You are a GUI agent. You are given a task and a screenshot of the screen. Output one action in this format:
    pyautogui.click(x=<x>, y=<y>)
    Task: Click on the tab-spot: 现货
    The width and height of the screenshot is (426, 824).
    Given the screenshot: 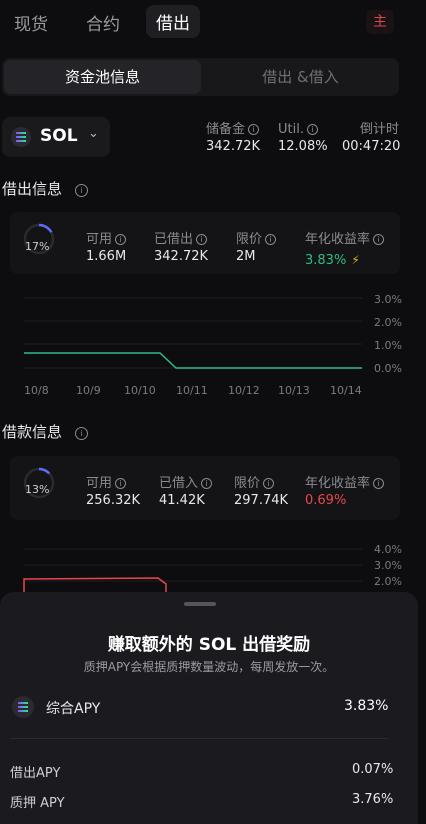 What is the action you would take?
    pyautogui.click(x=31, y=22)
    